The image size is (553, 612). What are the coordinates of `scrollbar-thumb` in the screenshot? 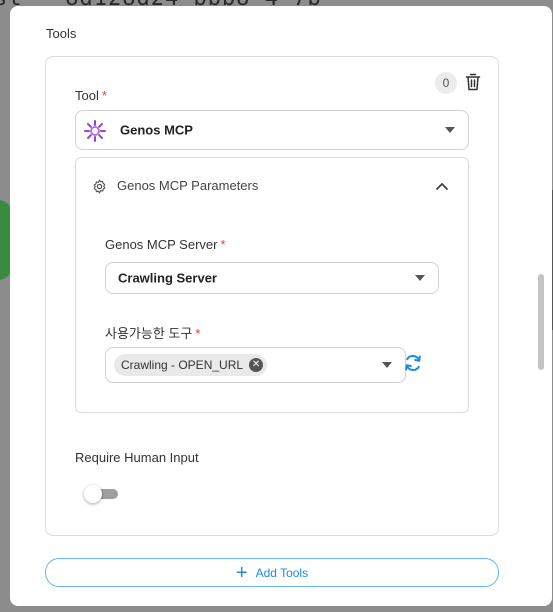 It's located at (541, 322).